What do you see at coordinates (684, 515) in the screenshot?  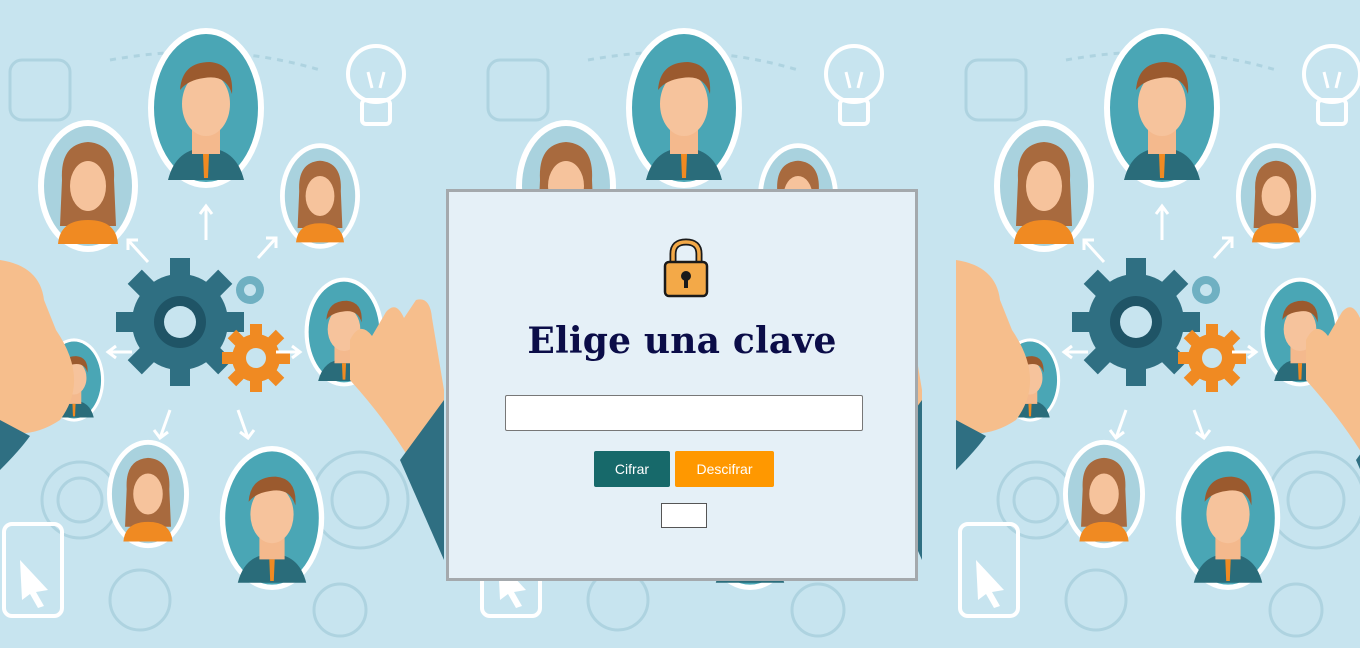 I see `result-box` at bounding box center [684, 515].